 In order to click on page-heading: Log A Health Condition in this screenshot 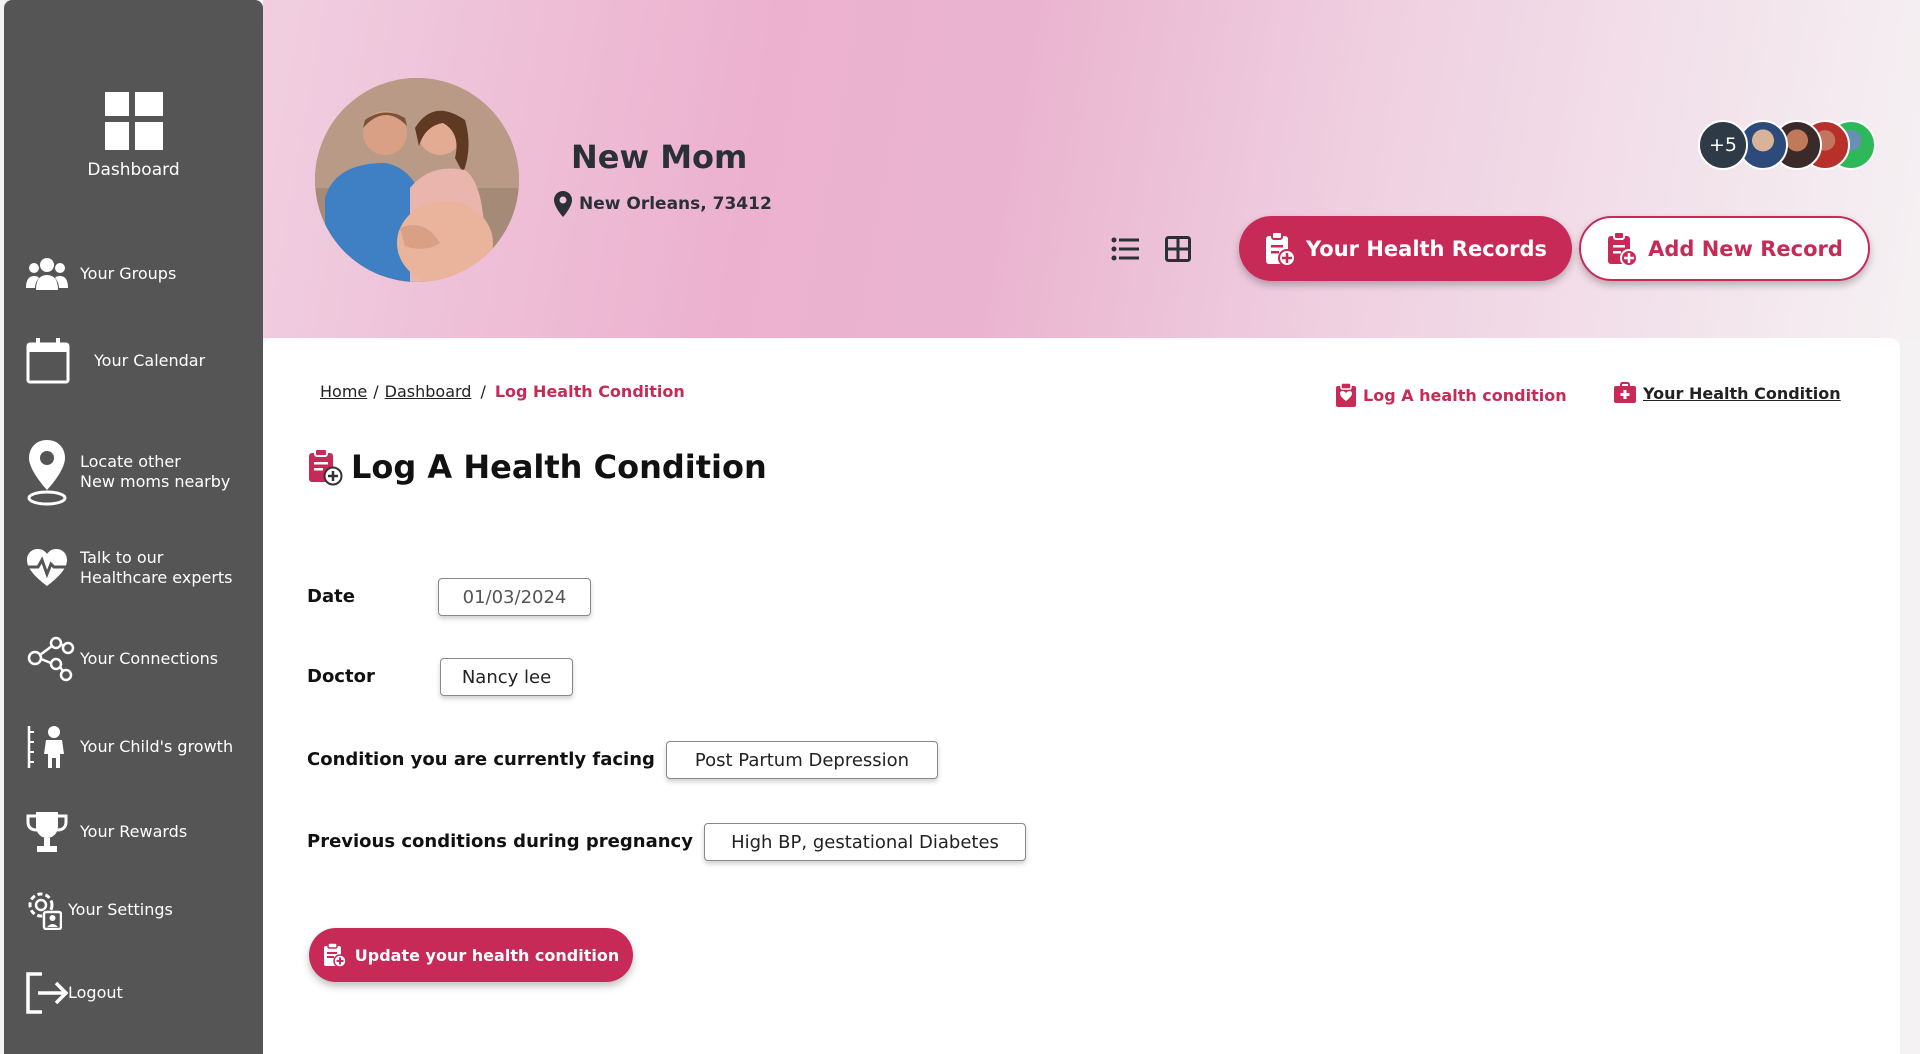, I will do `click(559, 467)`.